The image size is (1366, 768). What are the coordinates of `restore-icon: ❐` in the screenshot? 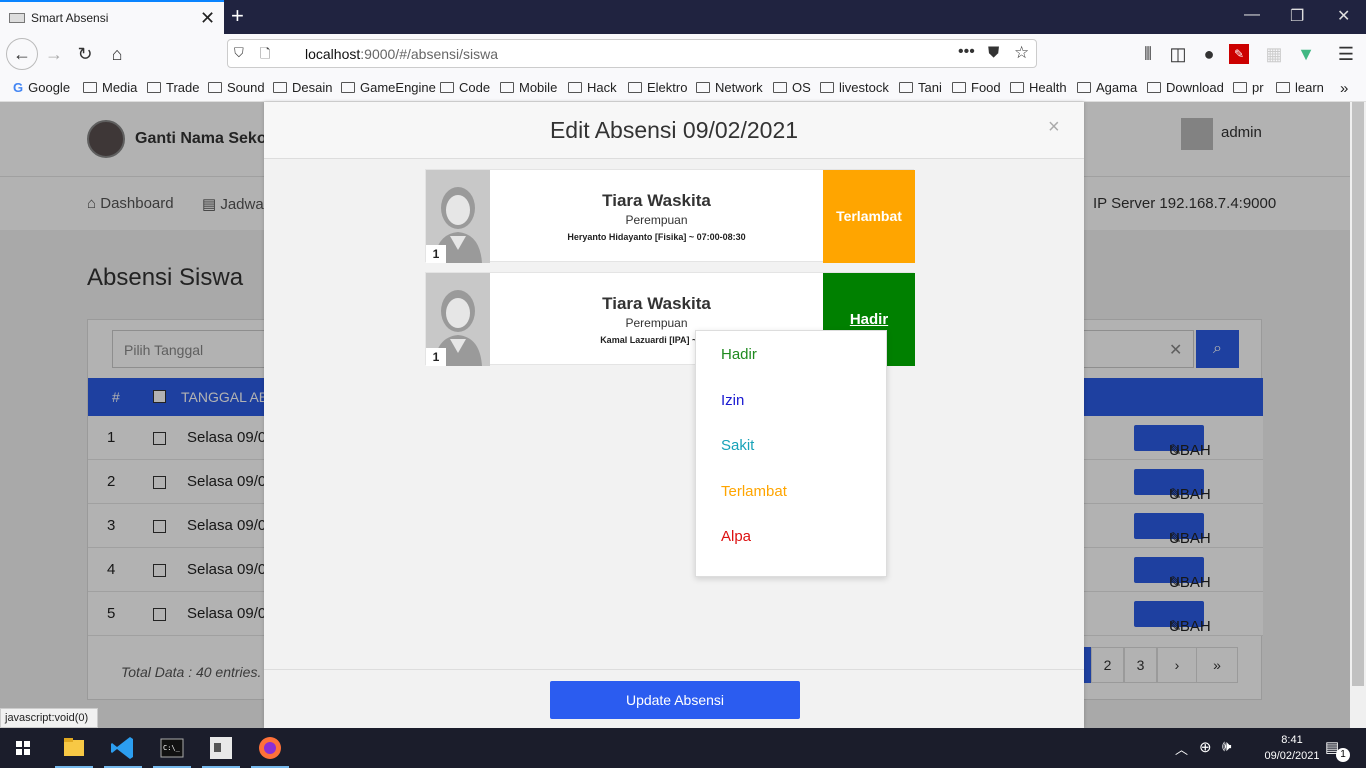 It's located at (1297, 16).